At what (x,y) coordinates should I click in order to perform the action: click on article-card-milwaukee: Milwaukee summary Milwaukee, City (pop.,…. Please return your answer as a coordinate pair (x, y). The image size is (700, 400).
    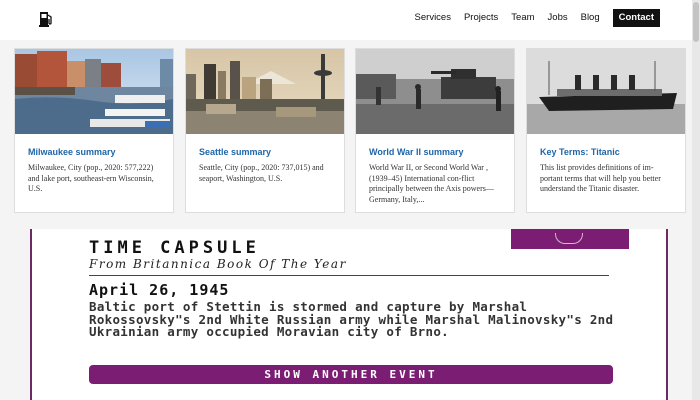
    Looking at the image, I should click on (94, 130).